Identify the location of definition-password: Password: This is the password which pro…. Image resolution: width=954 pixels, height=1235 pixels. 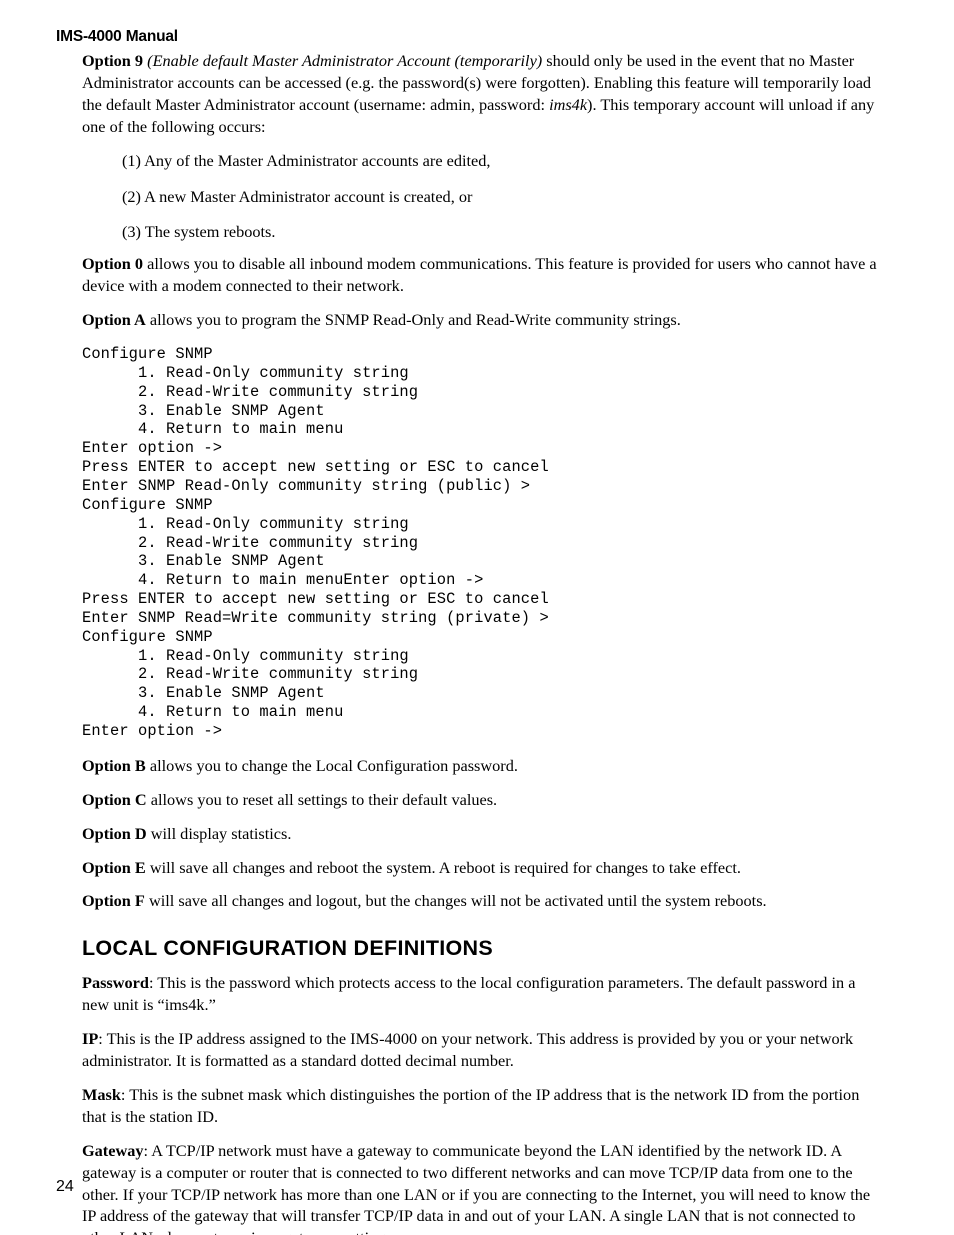
(481, 994).